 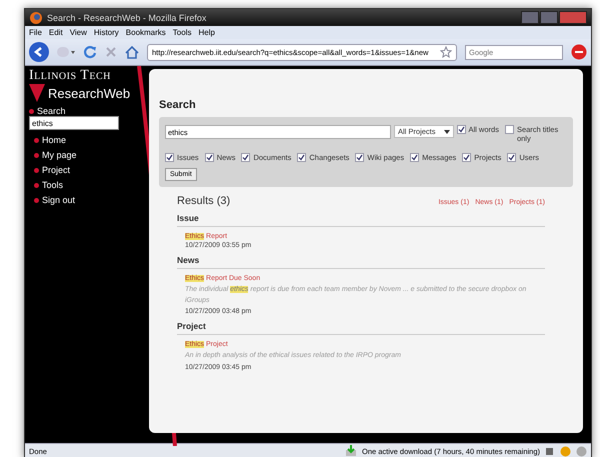 What do you see at coordinates (106, 32) in the screenshot?
I see `menu-item: History` at bounding box center [106, 32].